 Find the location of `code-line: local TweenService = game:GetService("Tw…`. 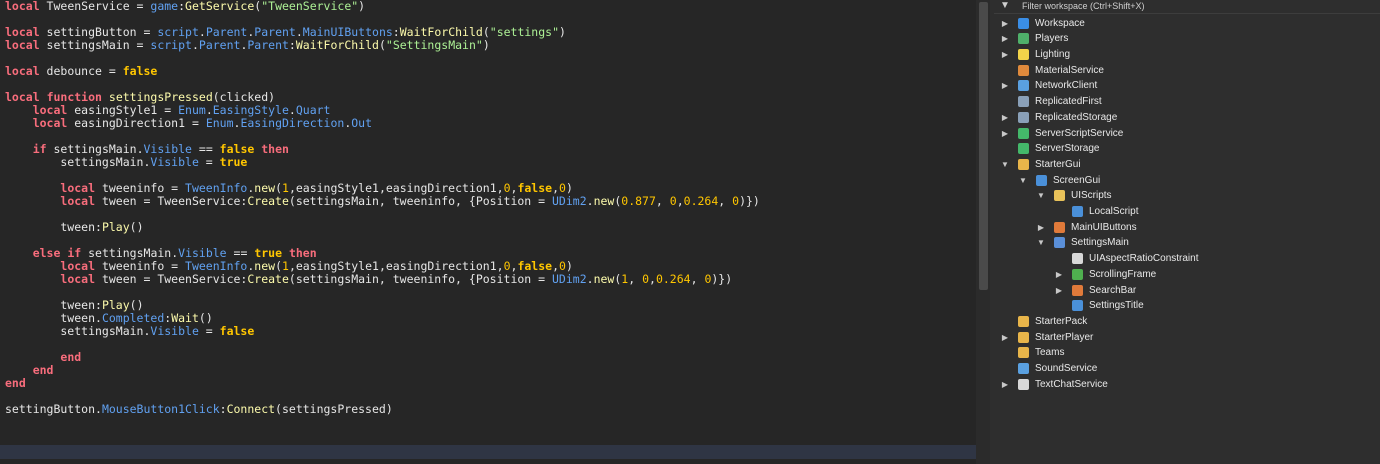

code-line: local TweenService = game:GetService("Tw… is located at coordinates (382, 6).